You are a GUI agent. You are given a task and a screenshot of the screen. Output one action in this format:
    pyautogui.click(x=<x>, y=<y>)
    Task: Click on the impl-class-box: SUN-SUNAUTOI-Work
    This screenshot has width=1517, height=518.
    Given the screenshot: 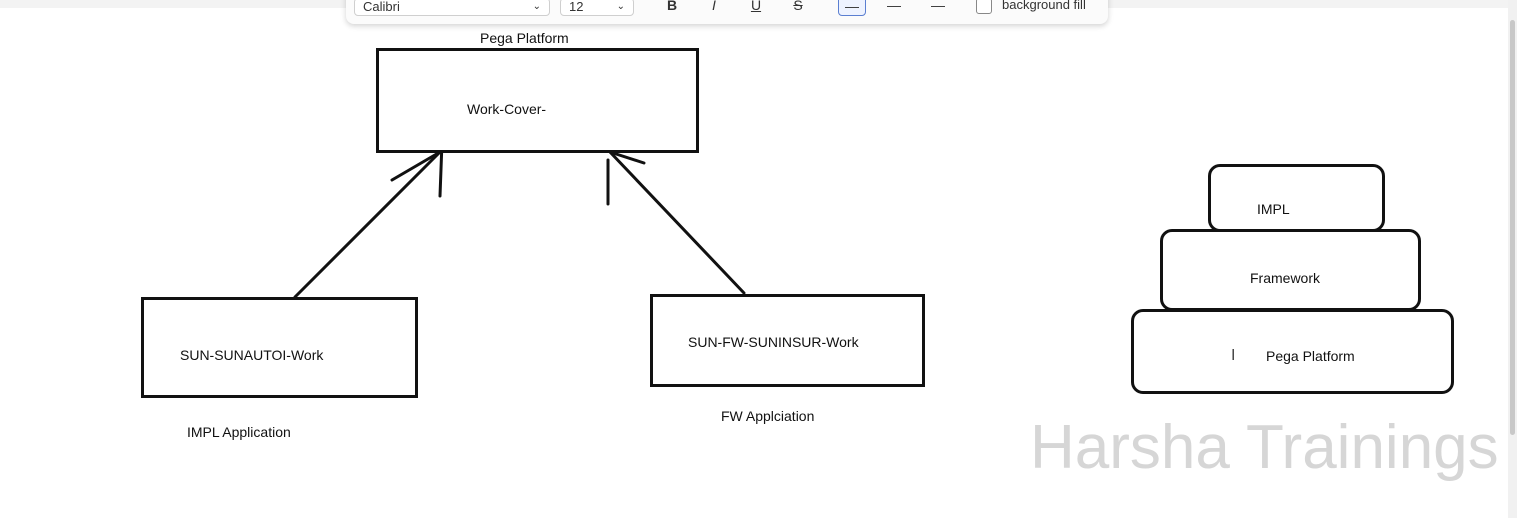 What is the action you would take?
    pyautogui.click(x=279, y=347)
    